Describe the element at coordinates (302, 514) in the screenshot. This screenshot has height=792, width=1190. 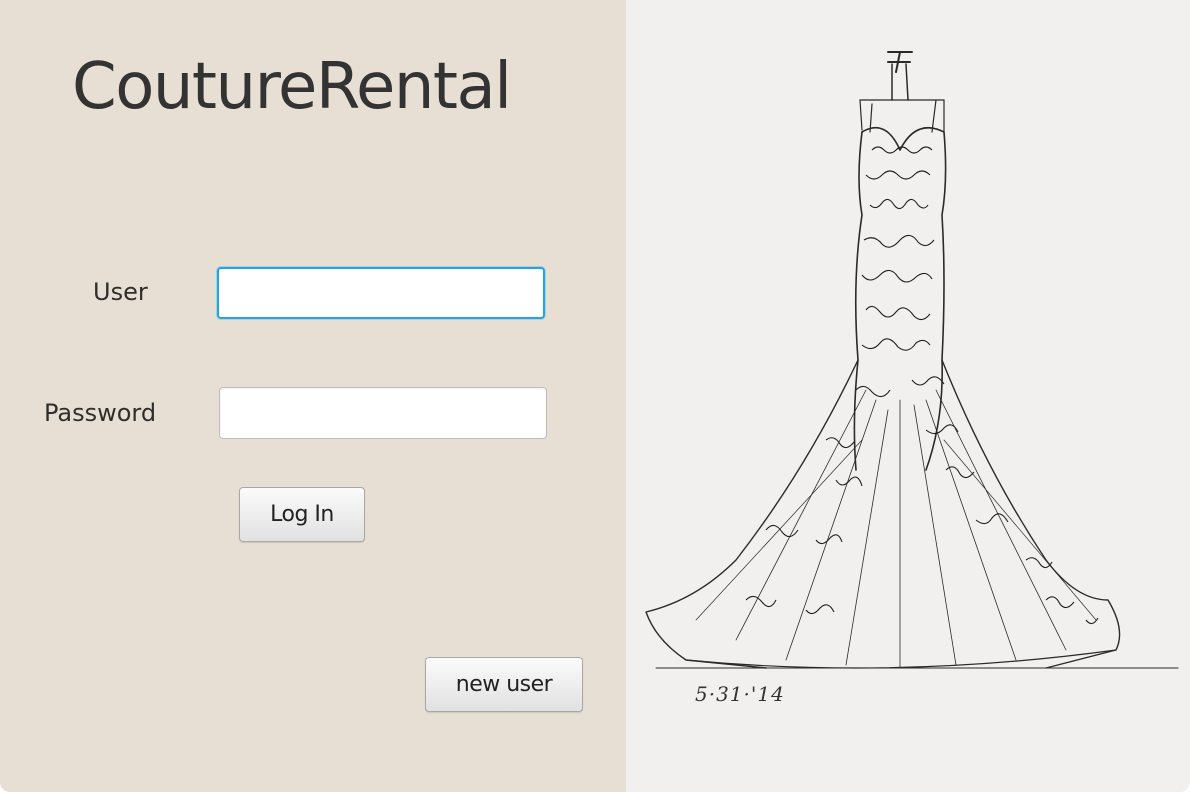
I see `login-button: Log In` at that location.